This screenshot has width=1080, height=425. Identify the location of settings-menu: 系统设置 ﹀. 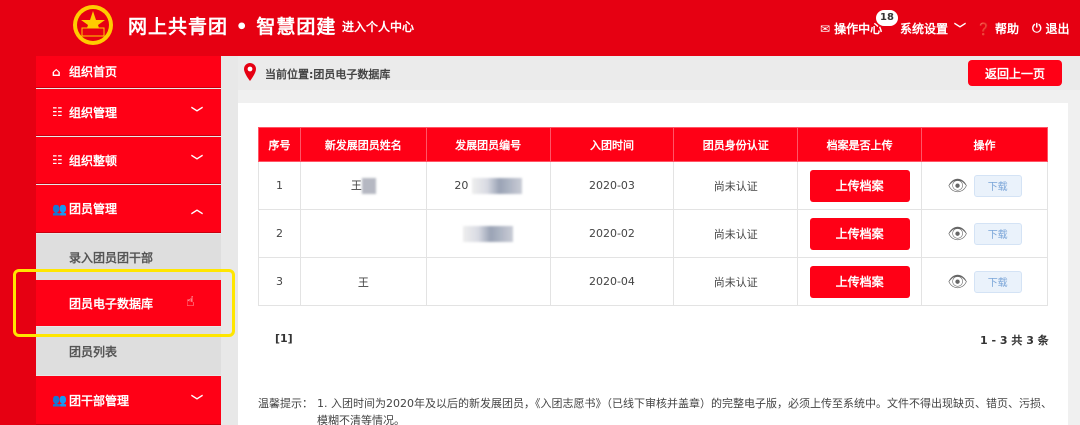
(933, 28).